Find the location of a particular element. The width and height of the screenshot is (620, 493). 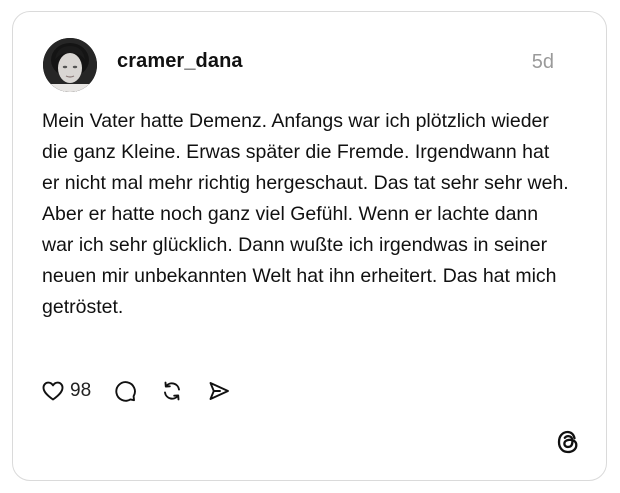

repost-button is located at coordinates (172, 391).